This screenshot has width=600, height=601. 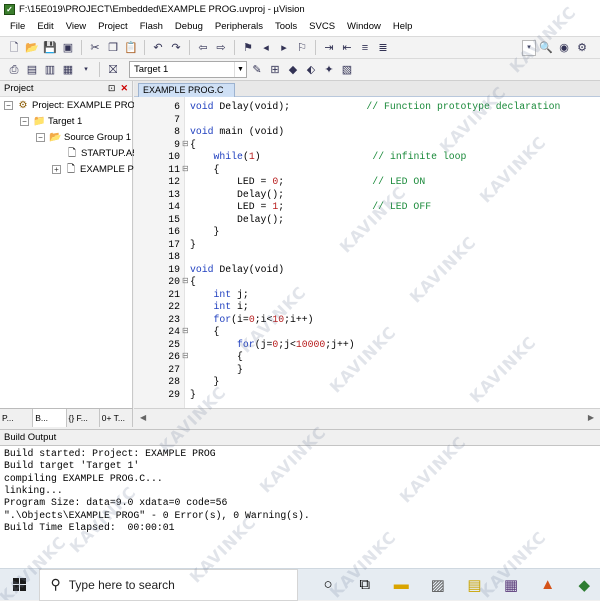 I want to click on task-view-icon: ⧉, so click(x=365, y=585).